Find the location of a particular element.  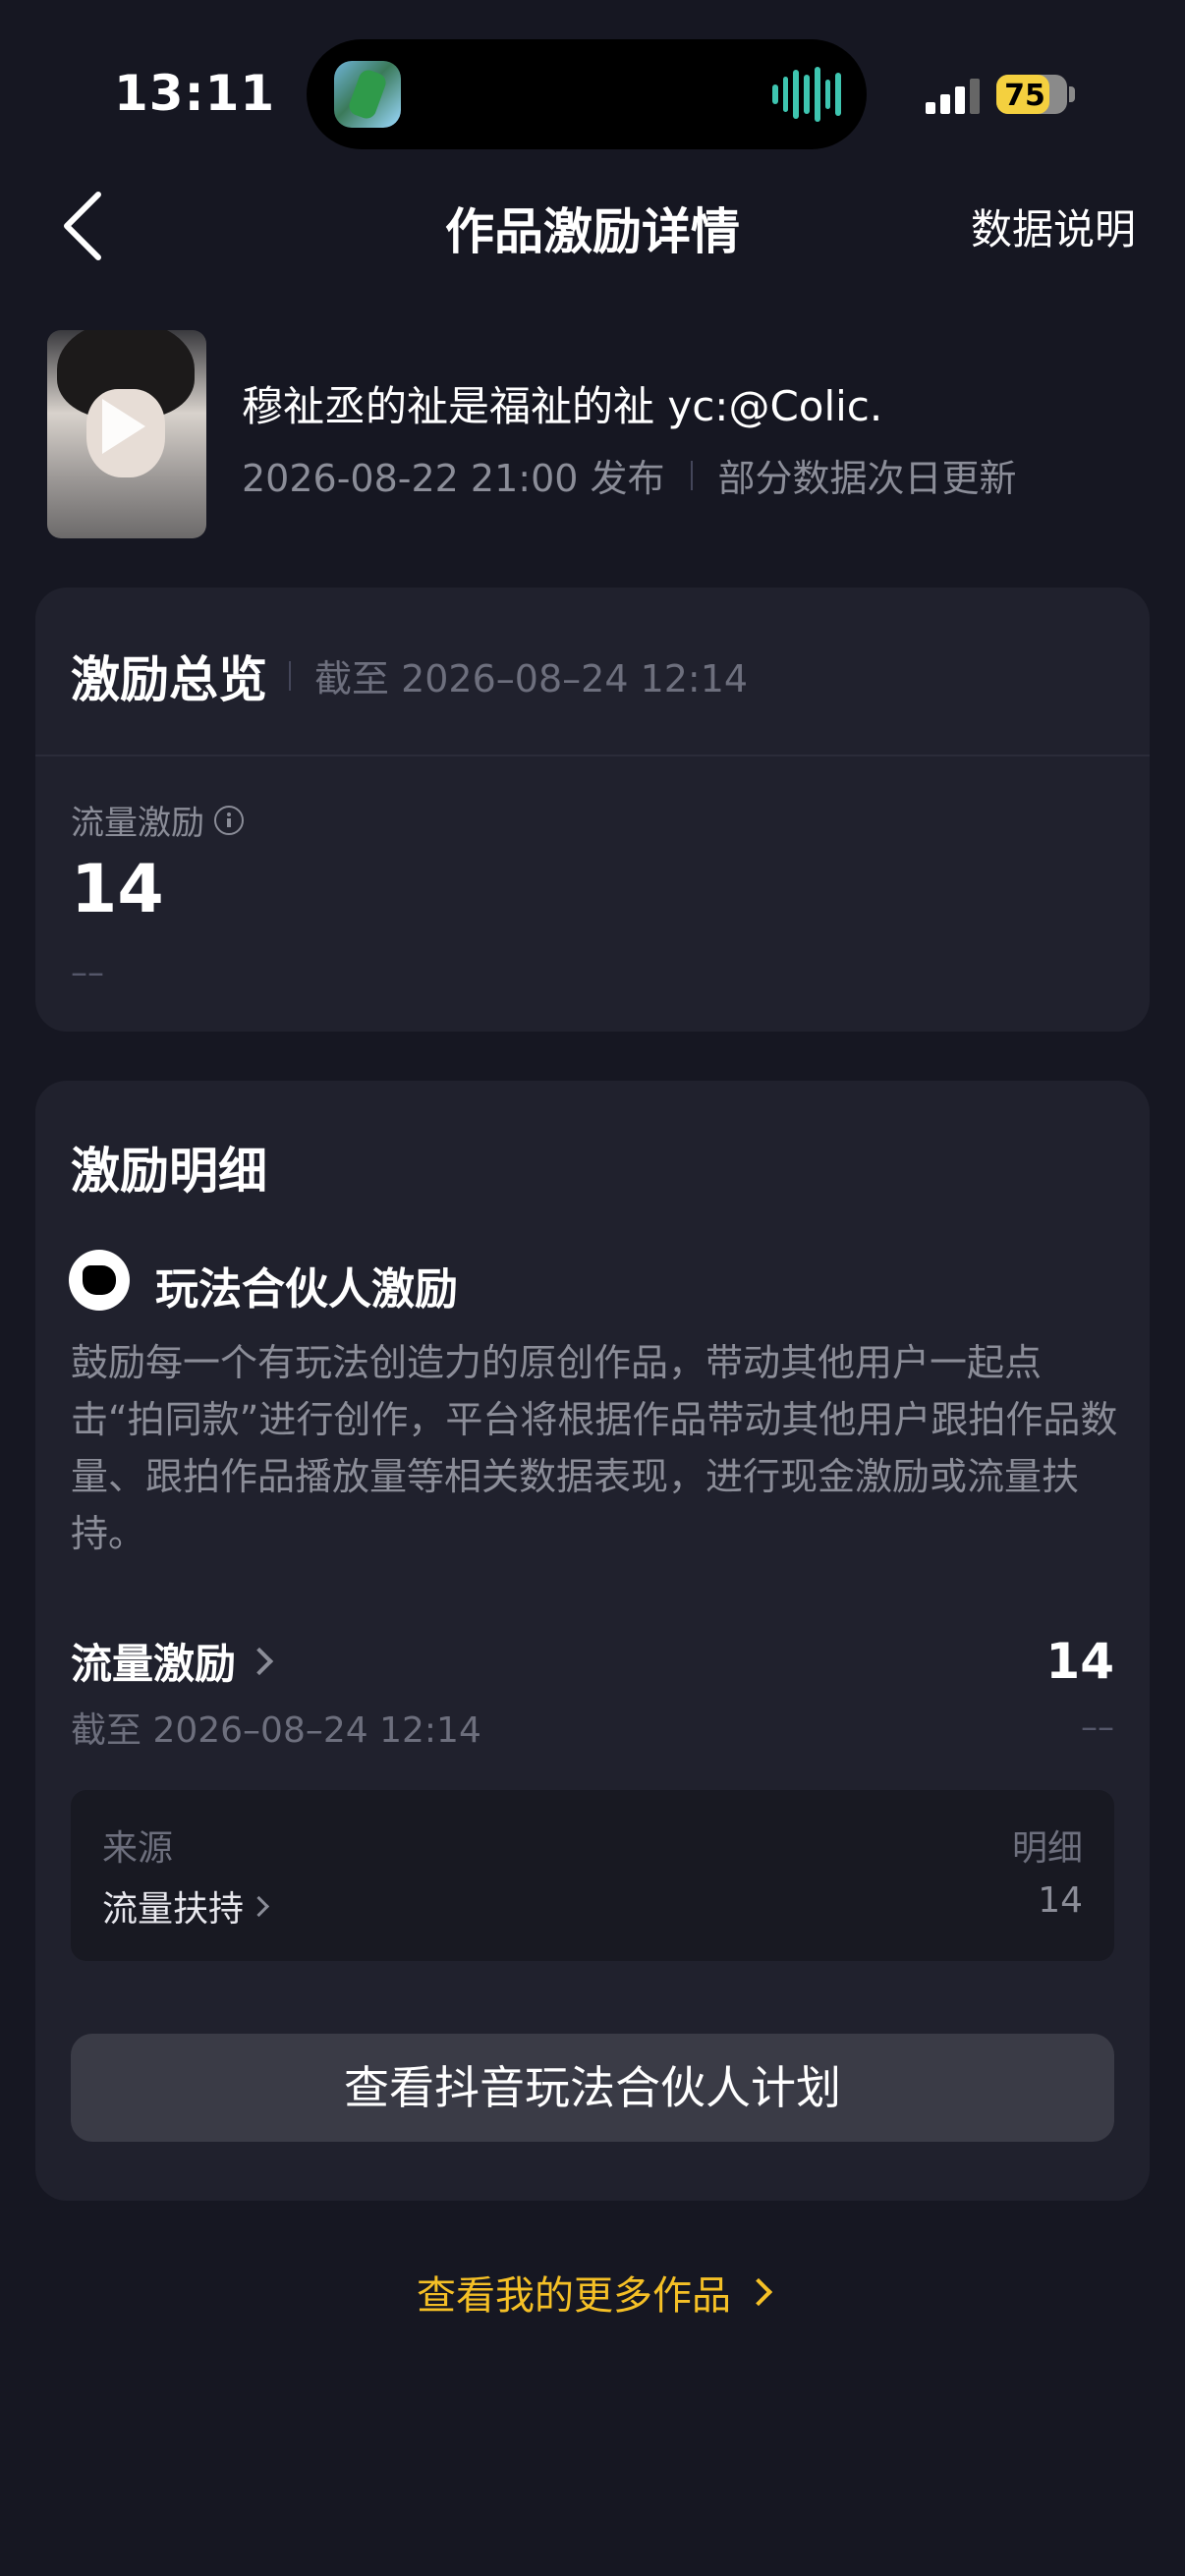

source-header: 来源 is located at coordinates (138, 1848).